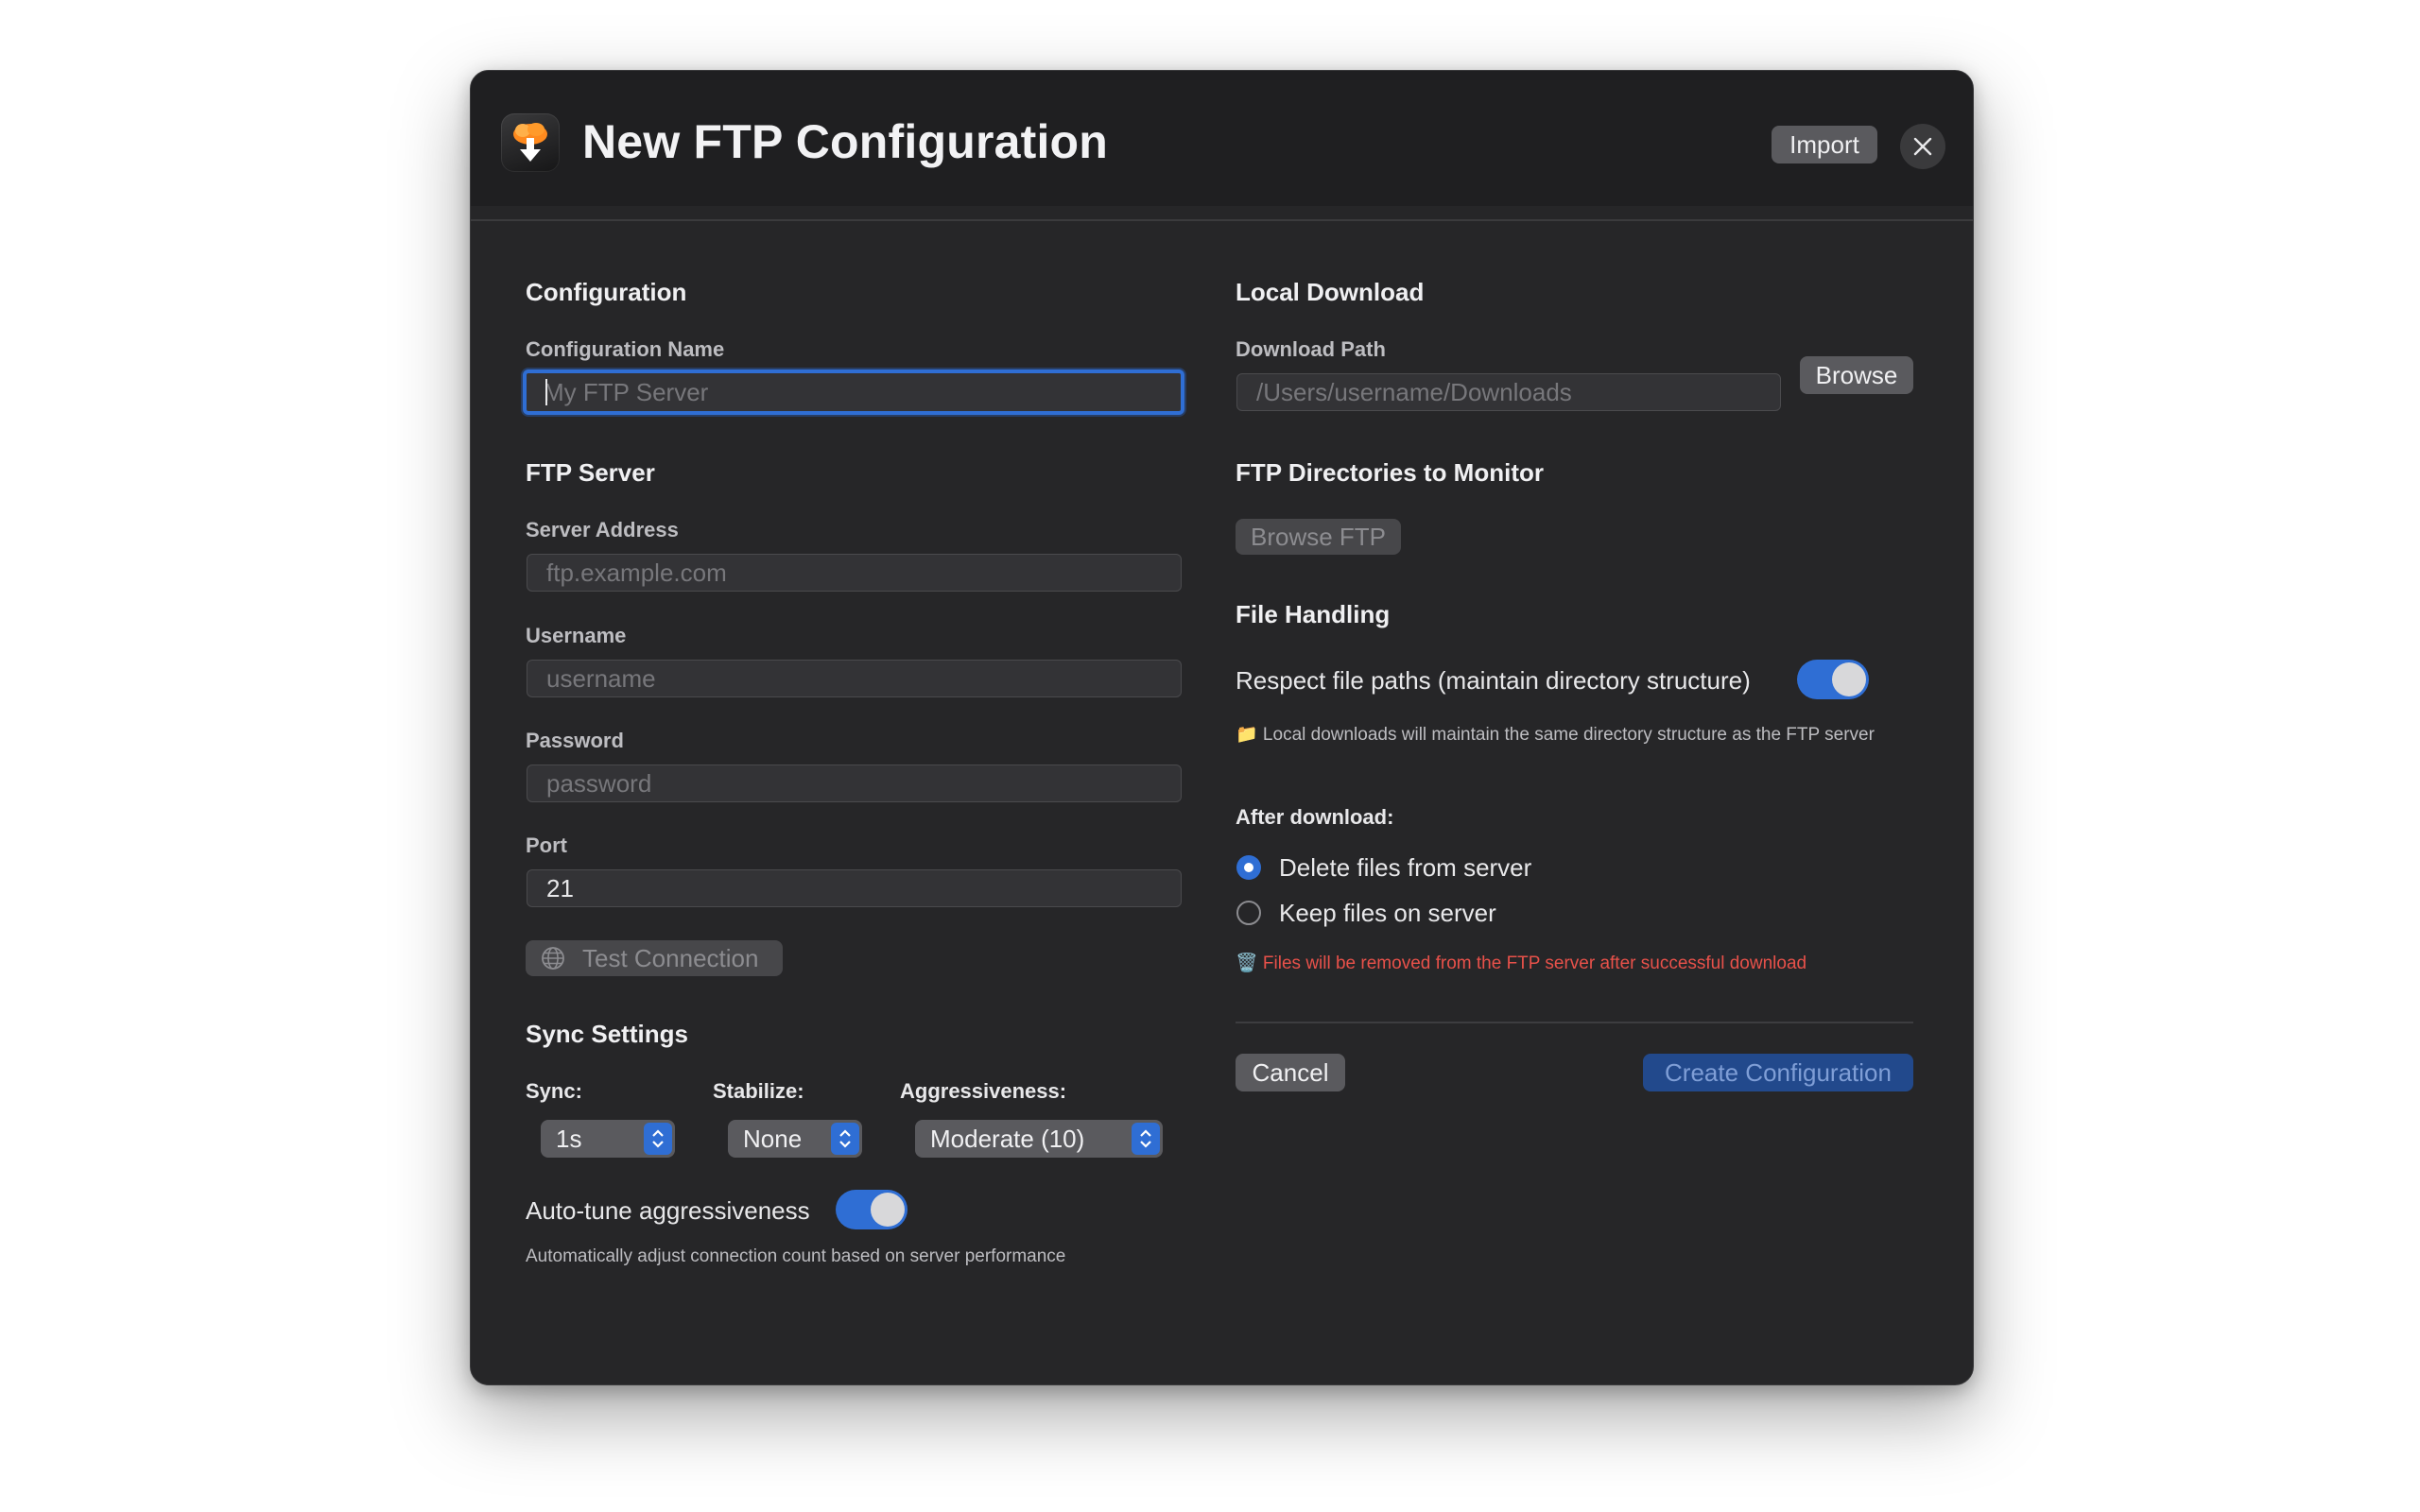  I want to click on keep-files-radio, so click(1248, 913).